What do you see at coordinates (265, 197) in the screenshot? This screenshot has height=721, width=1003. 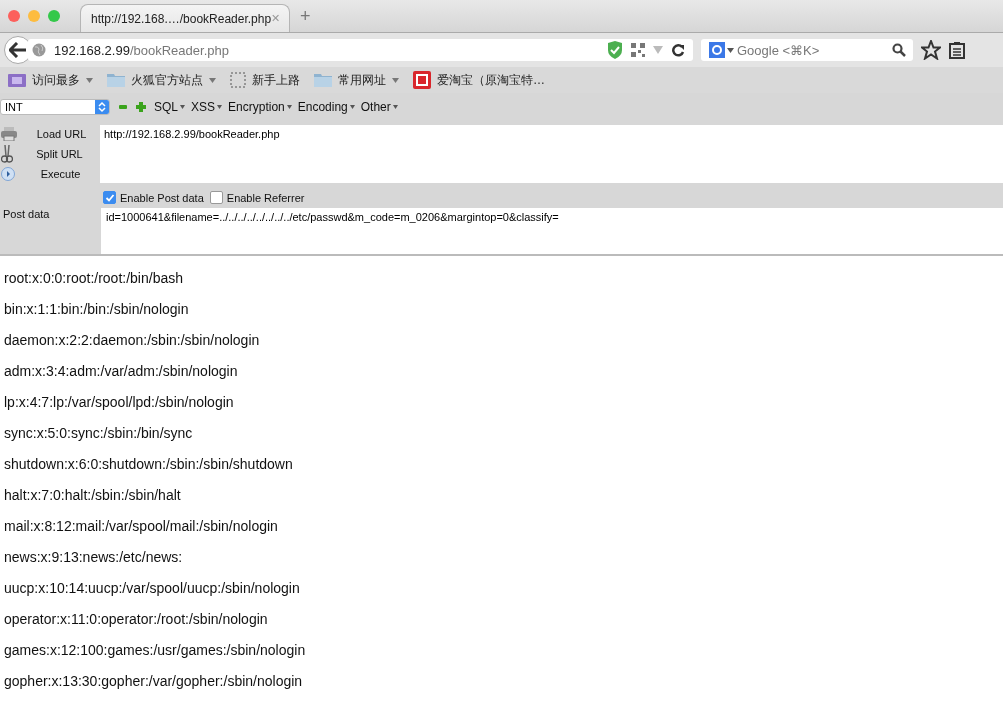 I see `checkbox-label: Enable Referrer` at bounding box center [265, 197].